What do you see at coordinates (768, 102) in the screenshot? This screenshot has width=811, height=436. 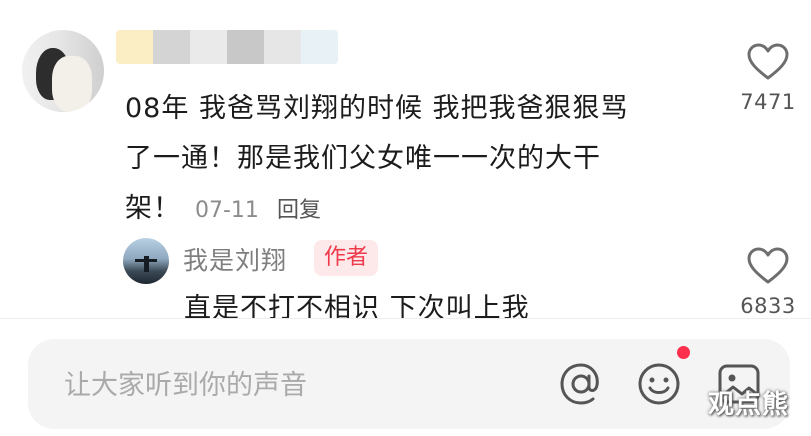 I see `like-count: 7471` at bounding box center [768, 102].